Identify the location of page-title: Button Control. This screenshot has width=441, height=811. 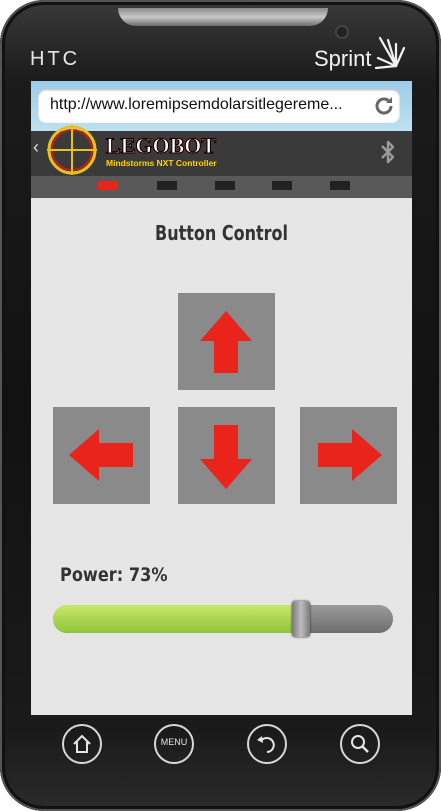
(221, 233).